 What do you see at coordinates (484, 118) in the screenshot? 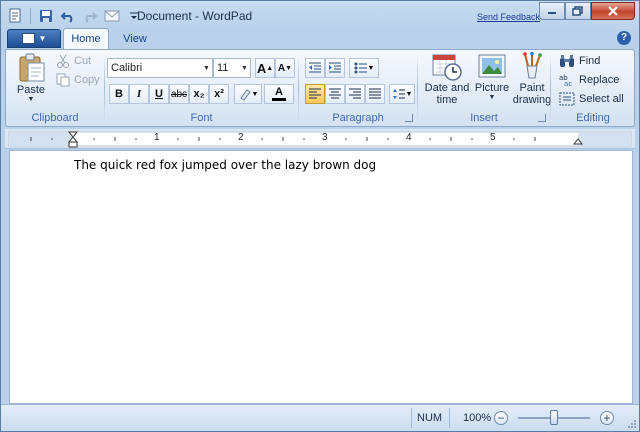
I see `insert-group-label: Insert` at bounding box center [484, 118].